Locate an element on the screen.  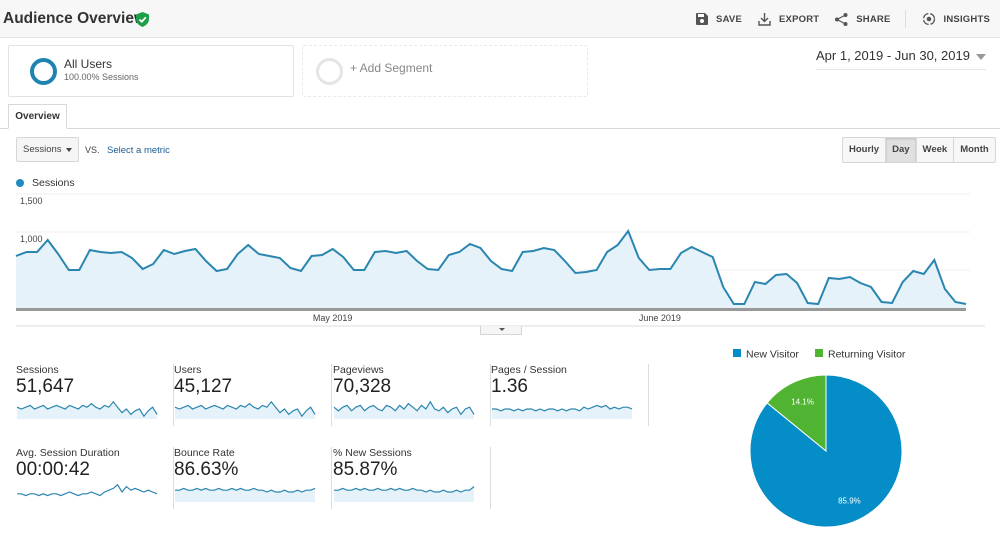
action-divider is located at coordinates (905, 19).